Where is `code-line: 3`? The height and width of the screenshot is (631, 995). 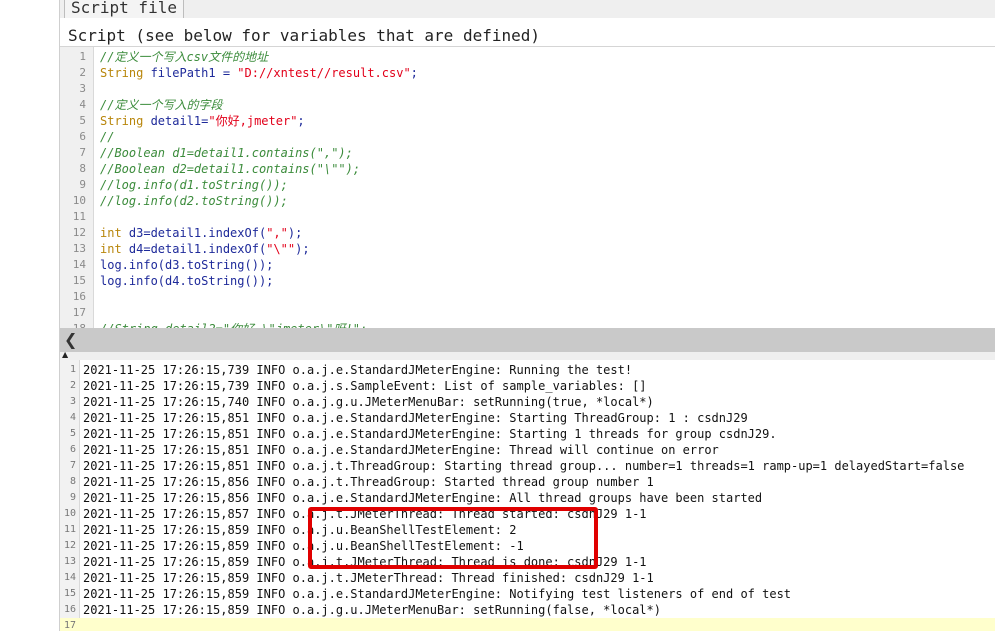 code-line: 3 is located at coordinates (527, 89).